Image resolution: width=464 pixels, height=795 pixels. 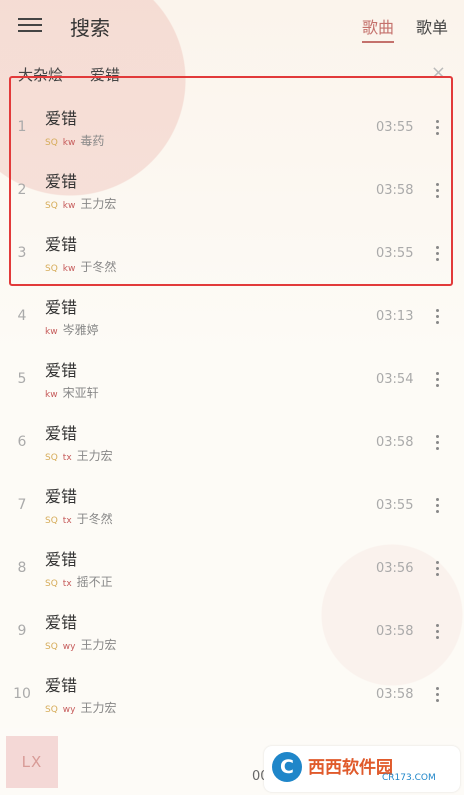 I want to click on song-meta: SQ tx 于冬然, so click(x=79, y=518).